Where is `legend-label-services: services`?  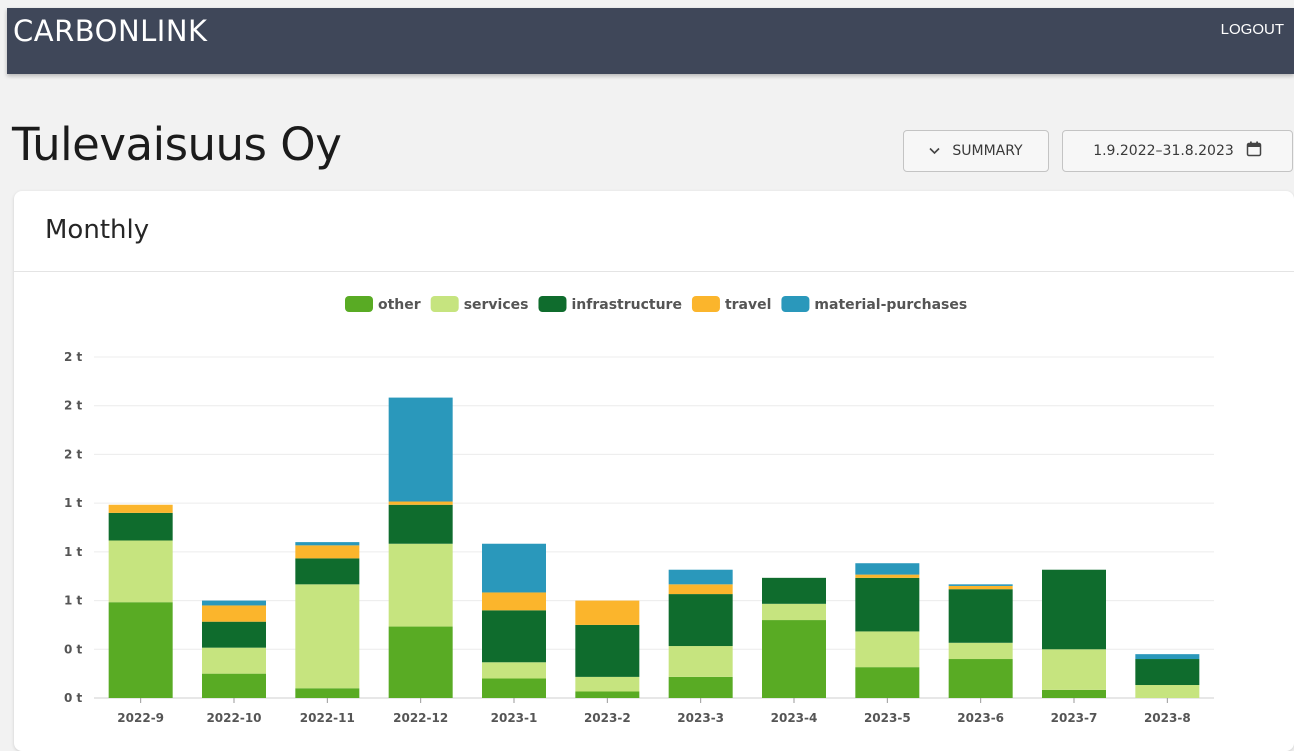
legend-label-services: services is located at coordinates (496, 305).